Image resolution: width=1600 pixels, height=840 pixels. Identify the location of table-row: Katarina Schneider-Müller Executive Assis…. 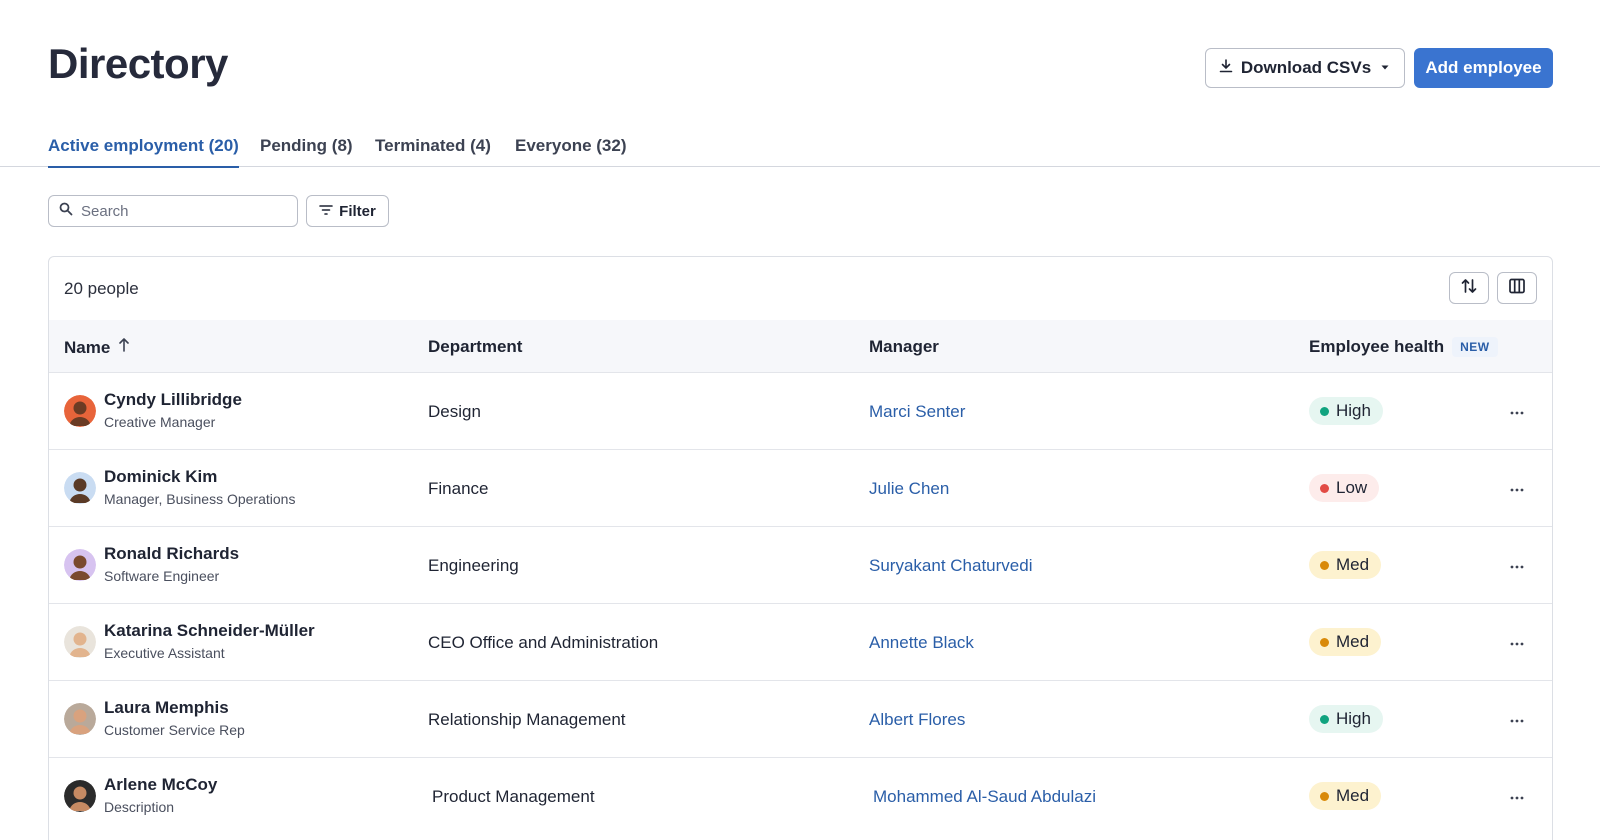
(800, 641).